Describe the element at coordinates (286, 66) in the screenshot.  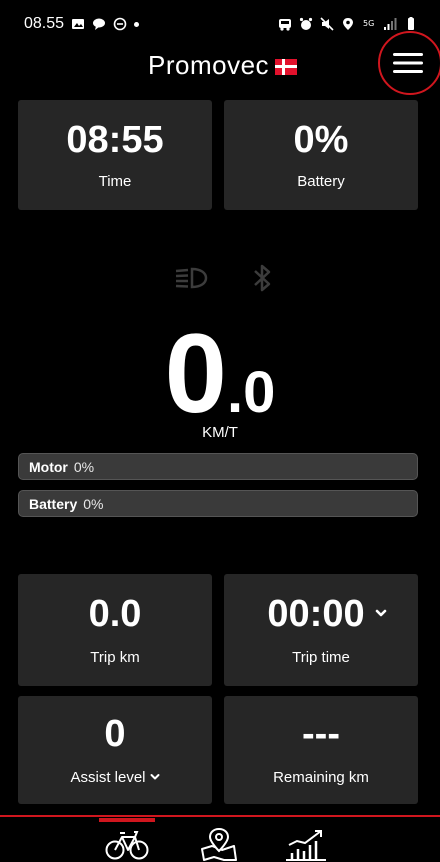
I see `denmark-flag-icon` at that location.